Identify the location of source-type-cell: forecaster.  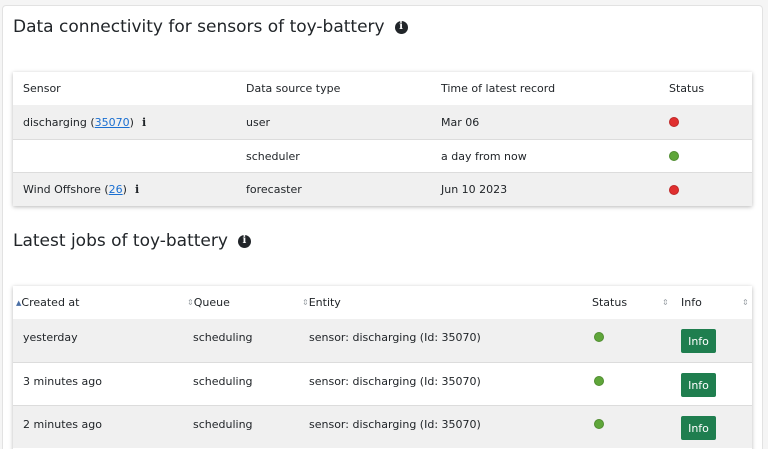
(274, 189).